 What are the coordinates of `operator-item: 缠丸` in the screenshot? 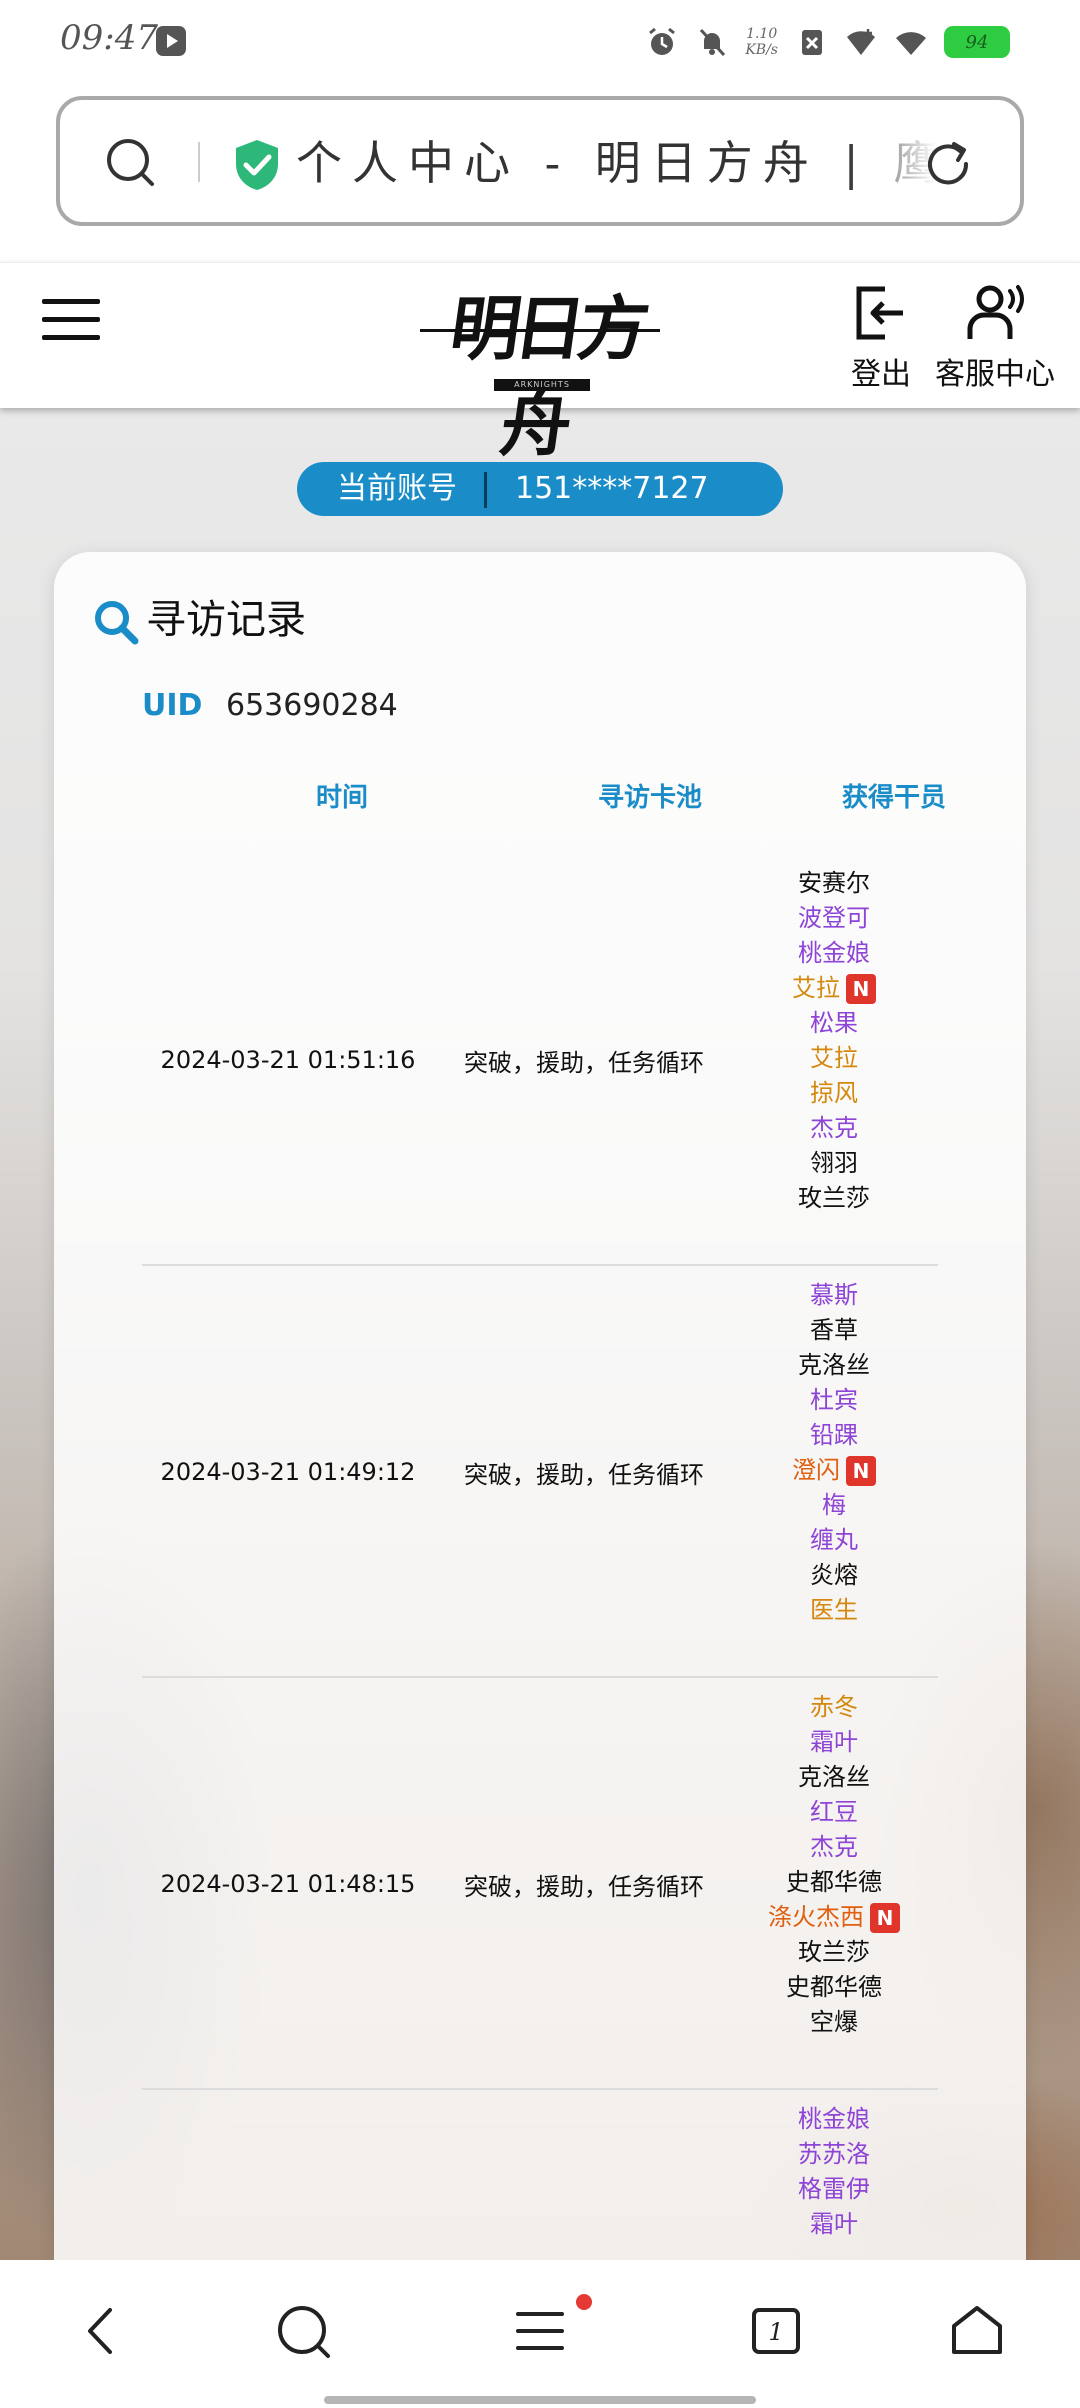 It's located at (834, 1540).